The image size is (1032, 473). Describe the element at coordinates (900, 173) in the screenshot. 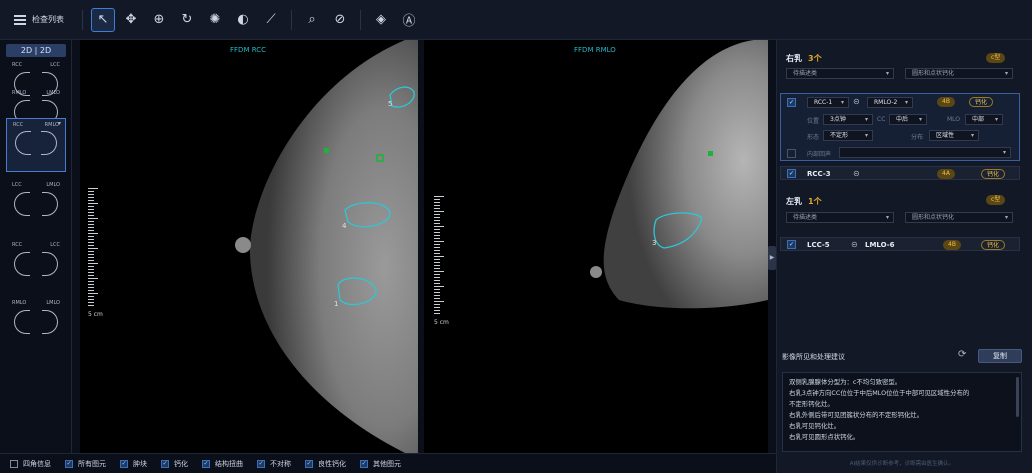

I see `finding-row-rcc-3: ✓ RCC-3 ⊝ 4A 钙化` at that location.